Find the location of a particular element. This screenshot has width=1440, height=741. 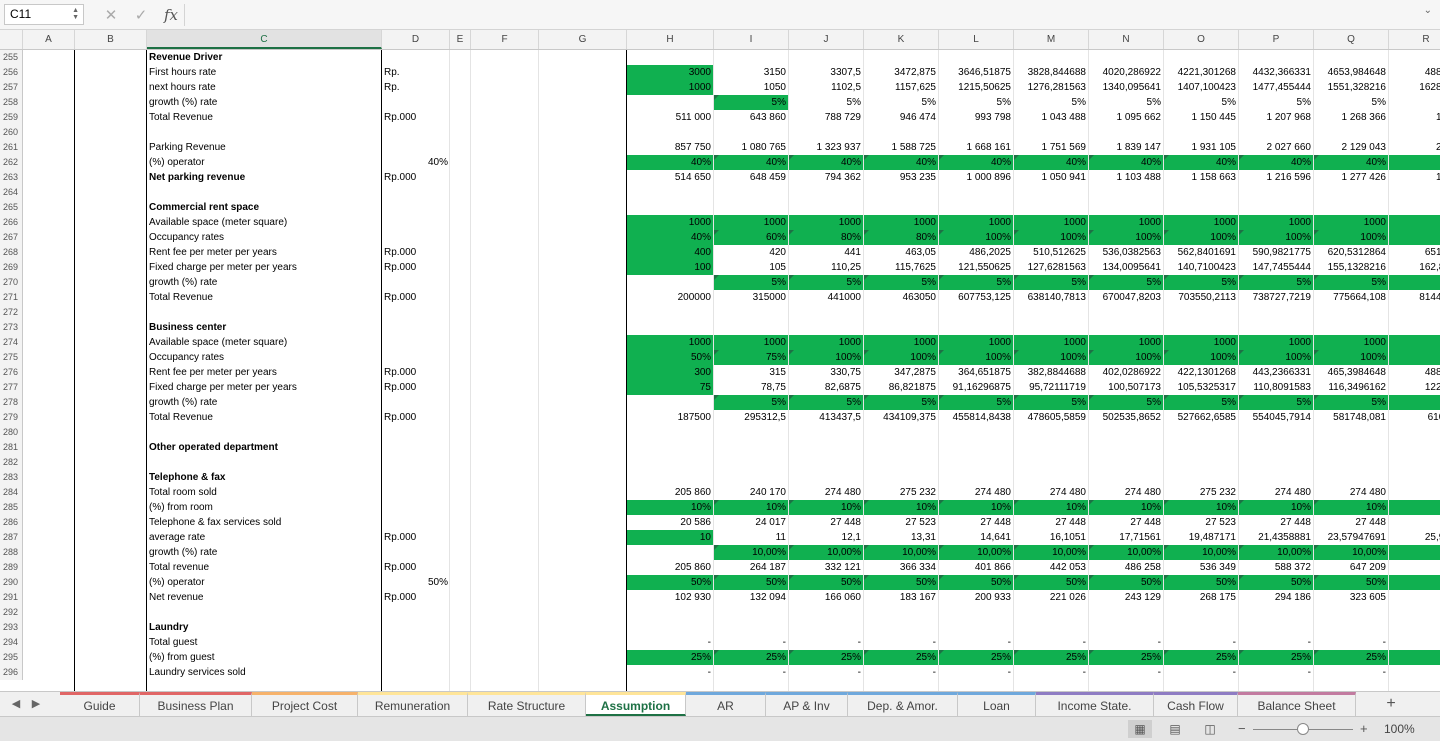

chevron-down-icon: ⌄ is located at coordinates (1428, 10).